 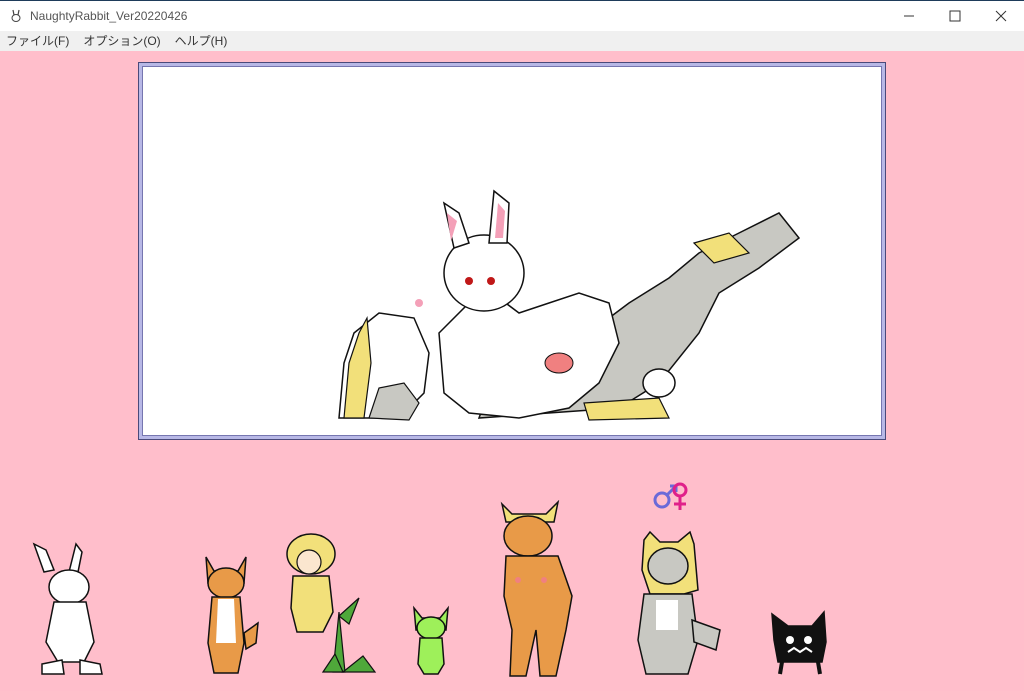 What do you see at coordinates (800, 643) in the screenshot?
I see `black-shadow-sprite` at bounding box center [800, 643].